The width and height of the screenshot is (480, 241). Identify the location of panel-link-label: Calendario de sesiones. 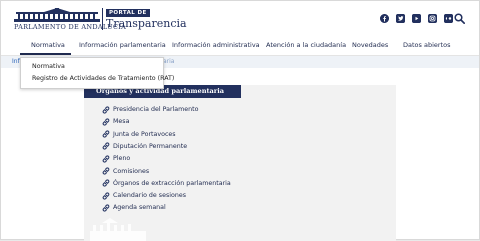
(149, 196).